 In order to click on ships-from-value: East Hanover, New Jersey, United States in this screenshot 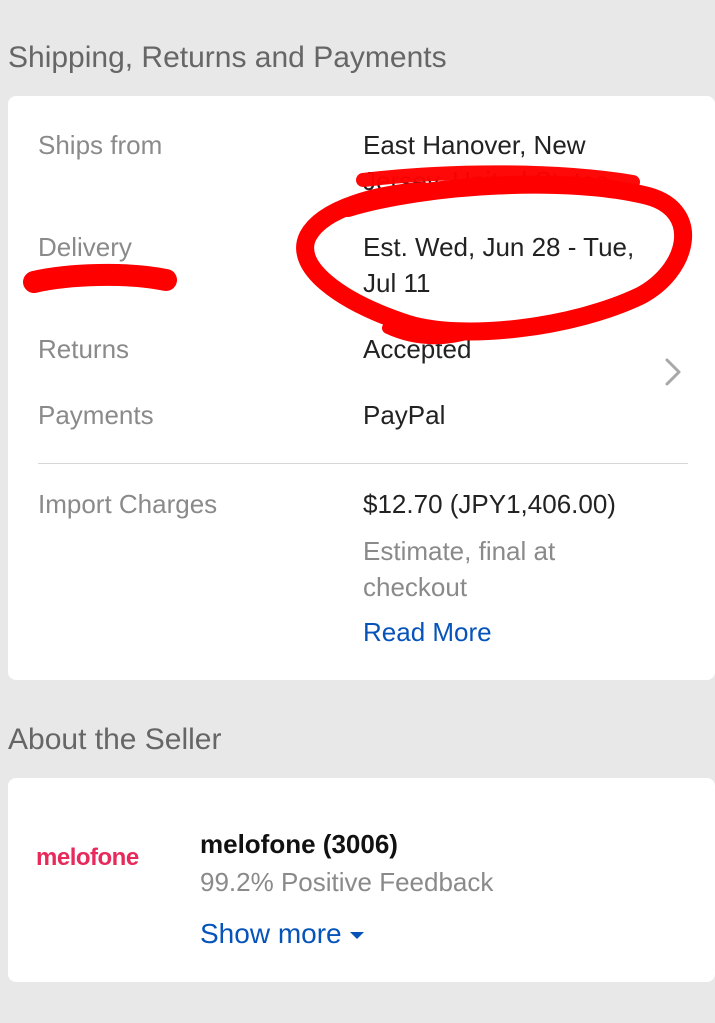, I will do `click(510, 163)`.